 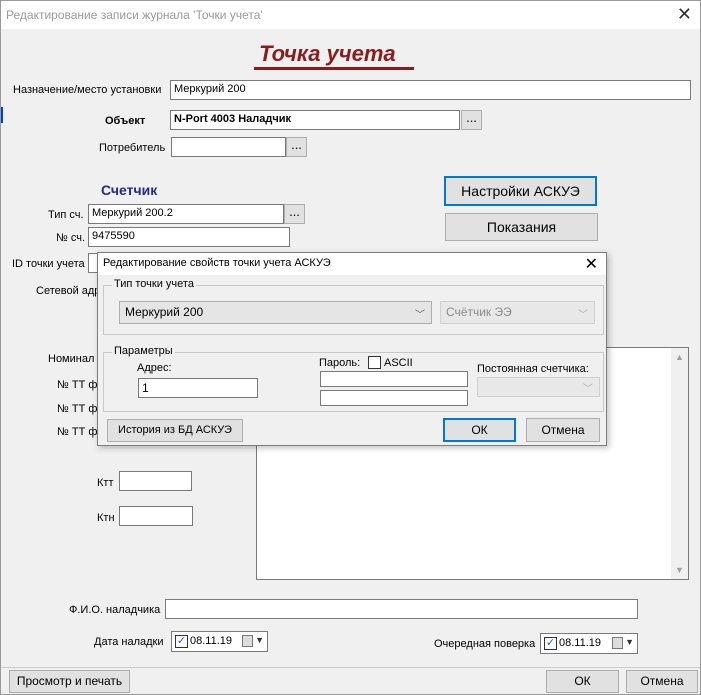 I want to click on memo-scrollbar: ▲ ▼, so click(x=679, y=463).